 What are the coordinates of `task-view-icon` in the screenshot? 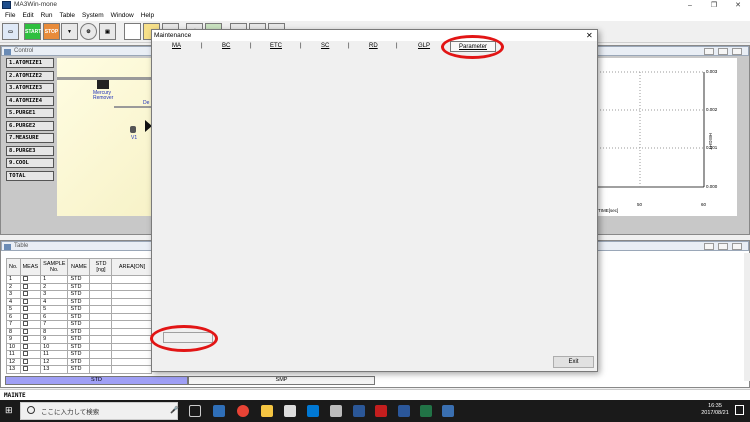 It's located at (195, 411).